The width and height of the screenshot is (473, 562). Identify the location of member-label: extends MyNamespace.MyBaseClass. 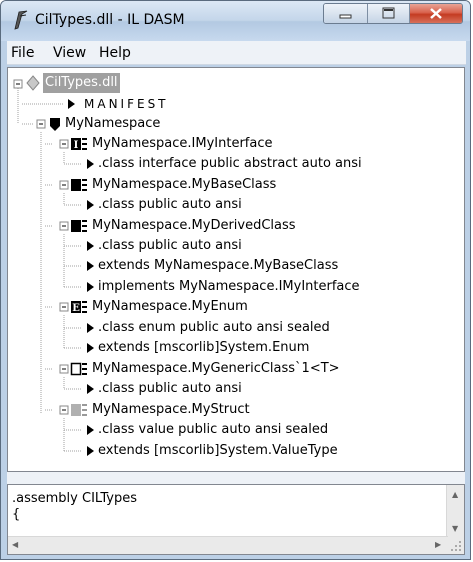
(218, 265).